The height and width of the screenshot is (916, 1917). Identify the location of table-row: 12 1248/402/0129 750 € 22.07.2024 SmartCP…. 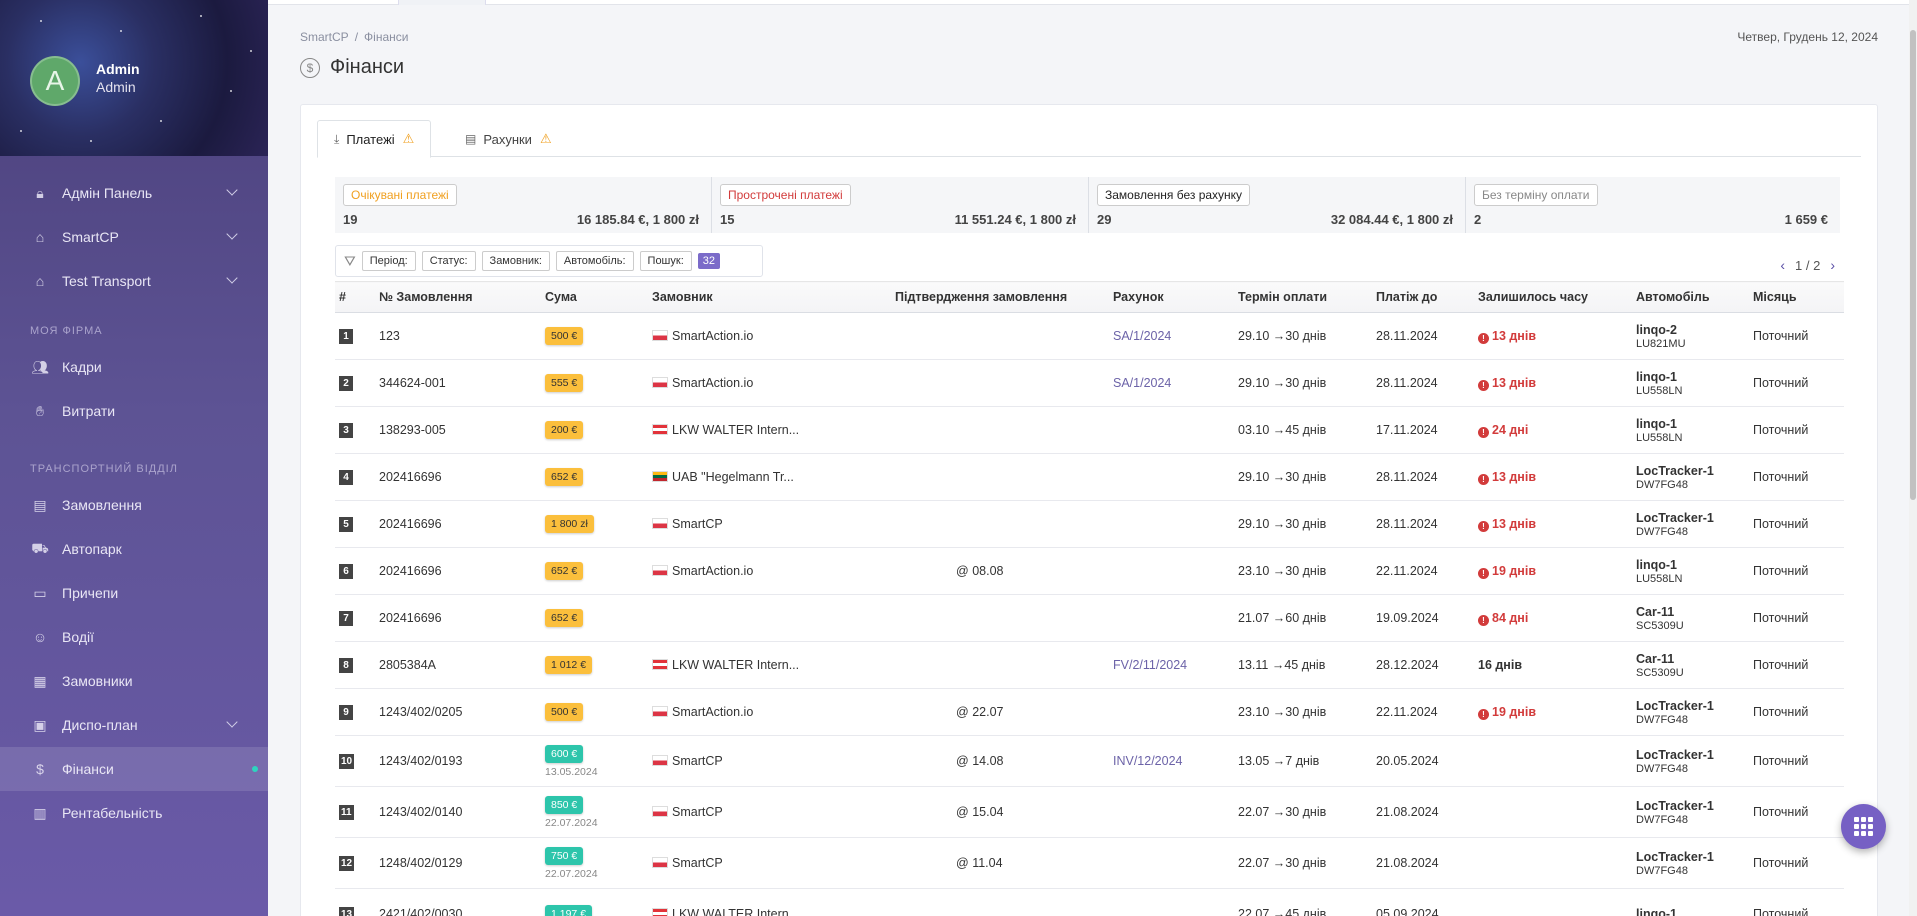
(1089, 863).